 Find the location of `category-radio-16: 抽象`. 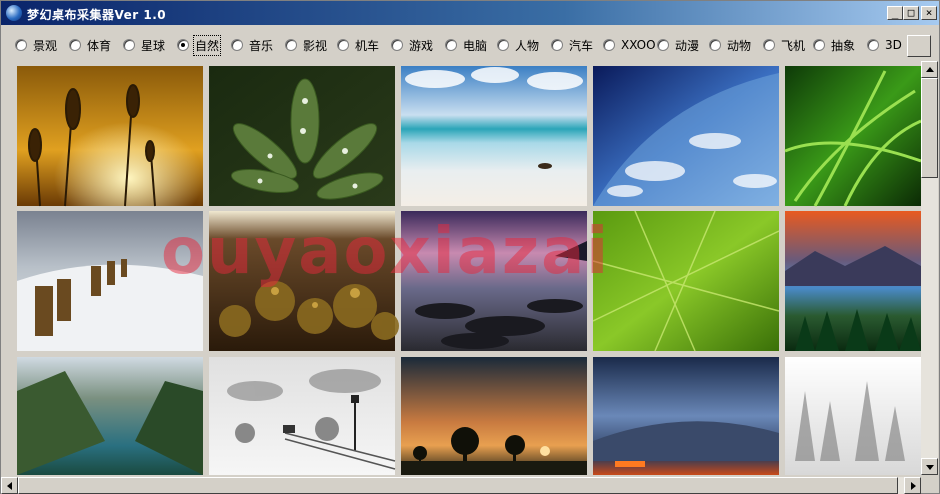

category-radio-16: 抽象 is located at coordinates (834, 45).